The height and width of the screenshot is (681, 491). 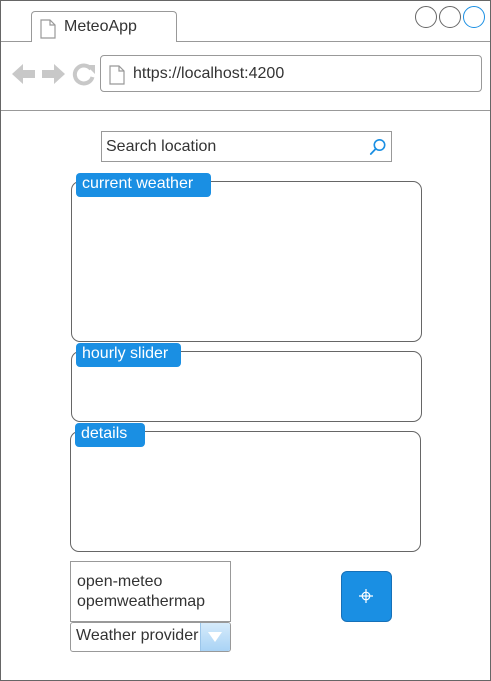 I want to click on maximize-button, so click(x=450, y=17).